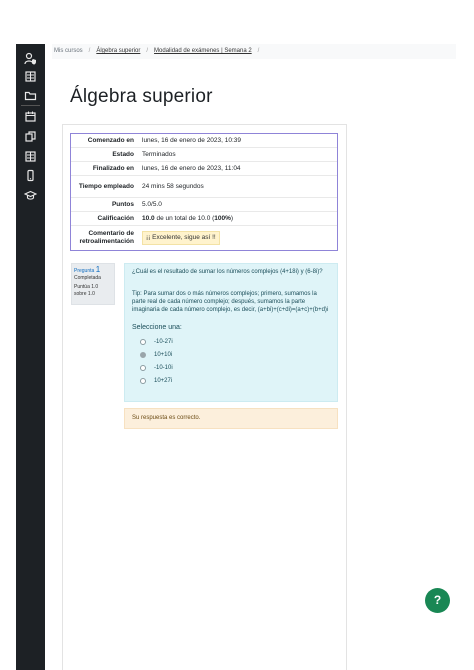  What do you see at coordinates (232, 218) in the screenshot?
I see `grade-close: )` at bounding box center [232, 218].